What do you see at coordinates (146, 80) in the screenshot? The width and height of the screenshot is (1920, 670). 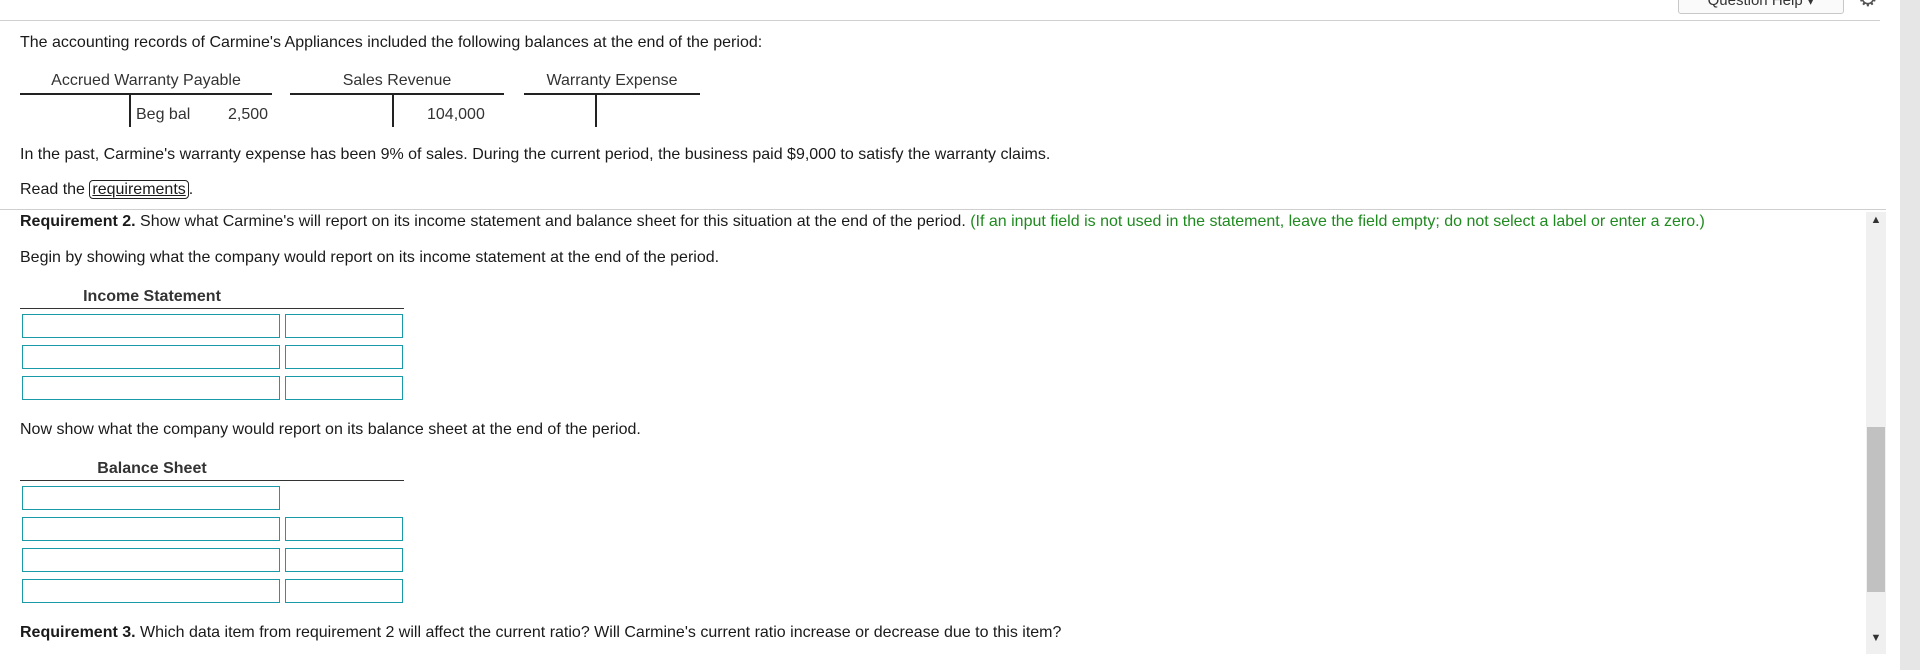 I see `t-account-title-warranty-payable: Accrued Warranty Payable` at bounding box center [146, 80].